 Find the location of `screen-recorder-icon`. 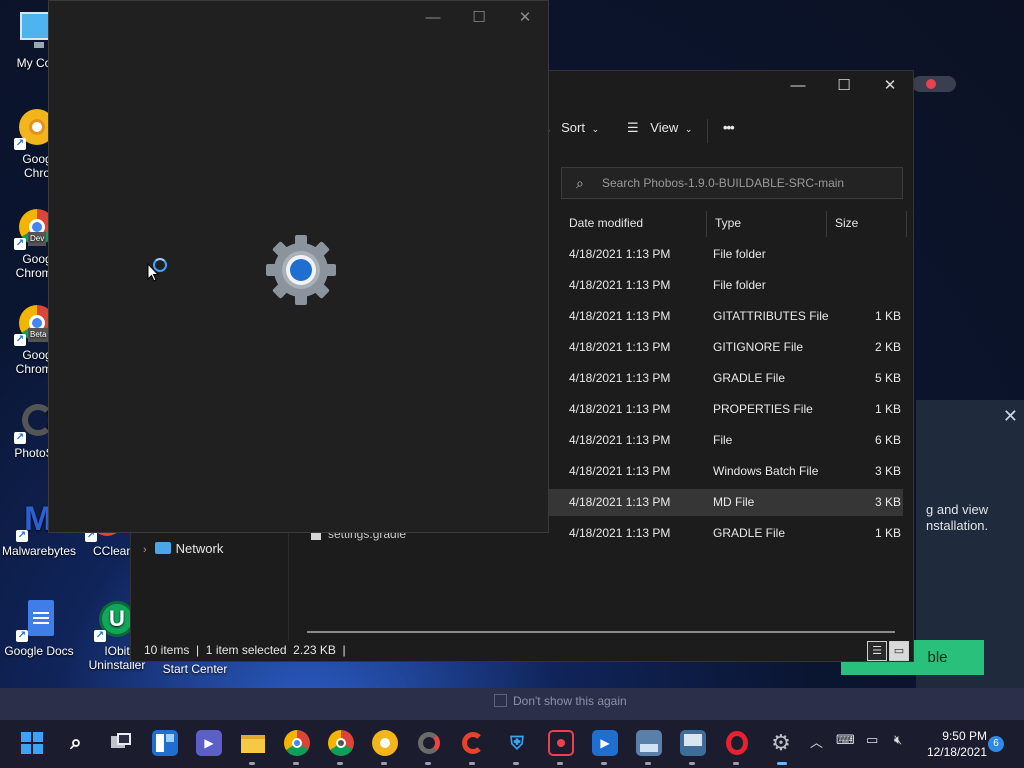

screen-recorder-icon is located at coordinates (561, 743).